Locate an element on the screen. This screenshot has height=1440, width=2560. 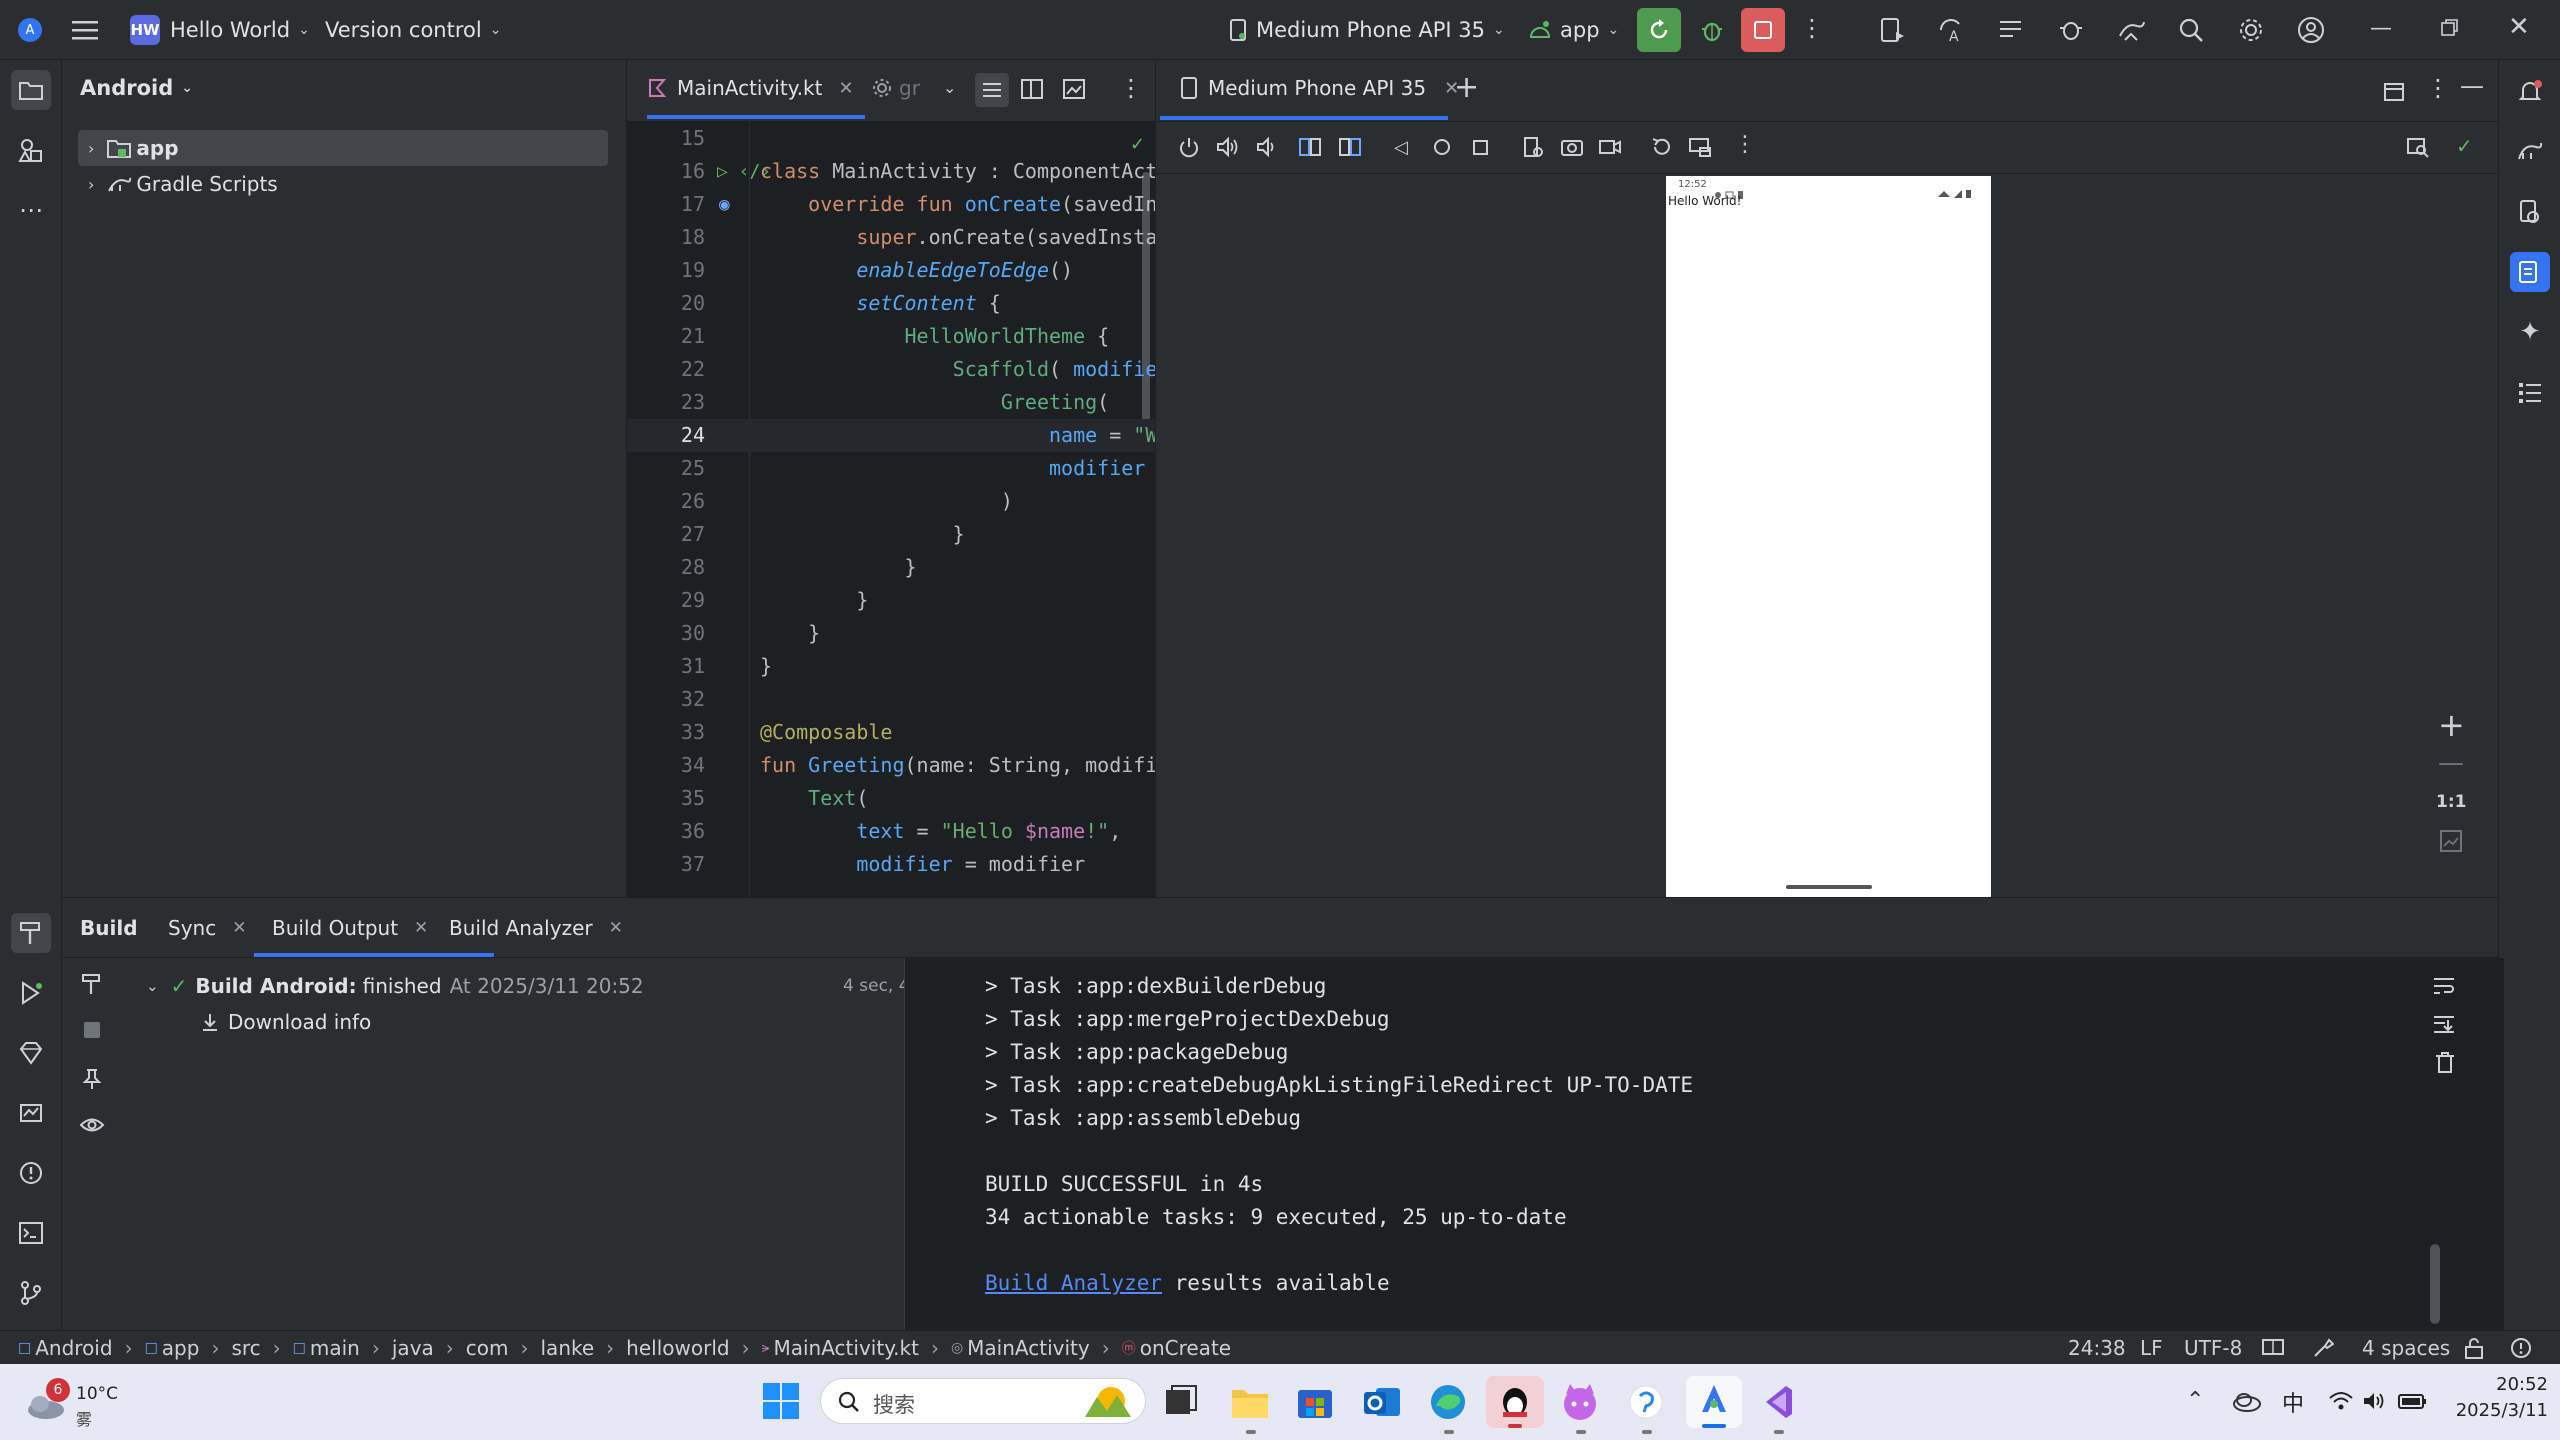
file-explorer-icon is located at coordinates (1250, 1404).